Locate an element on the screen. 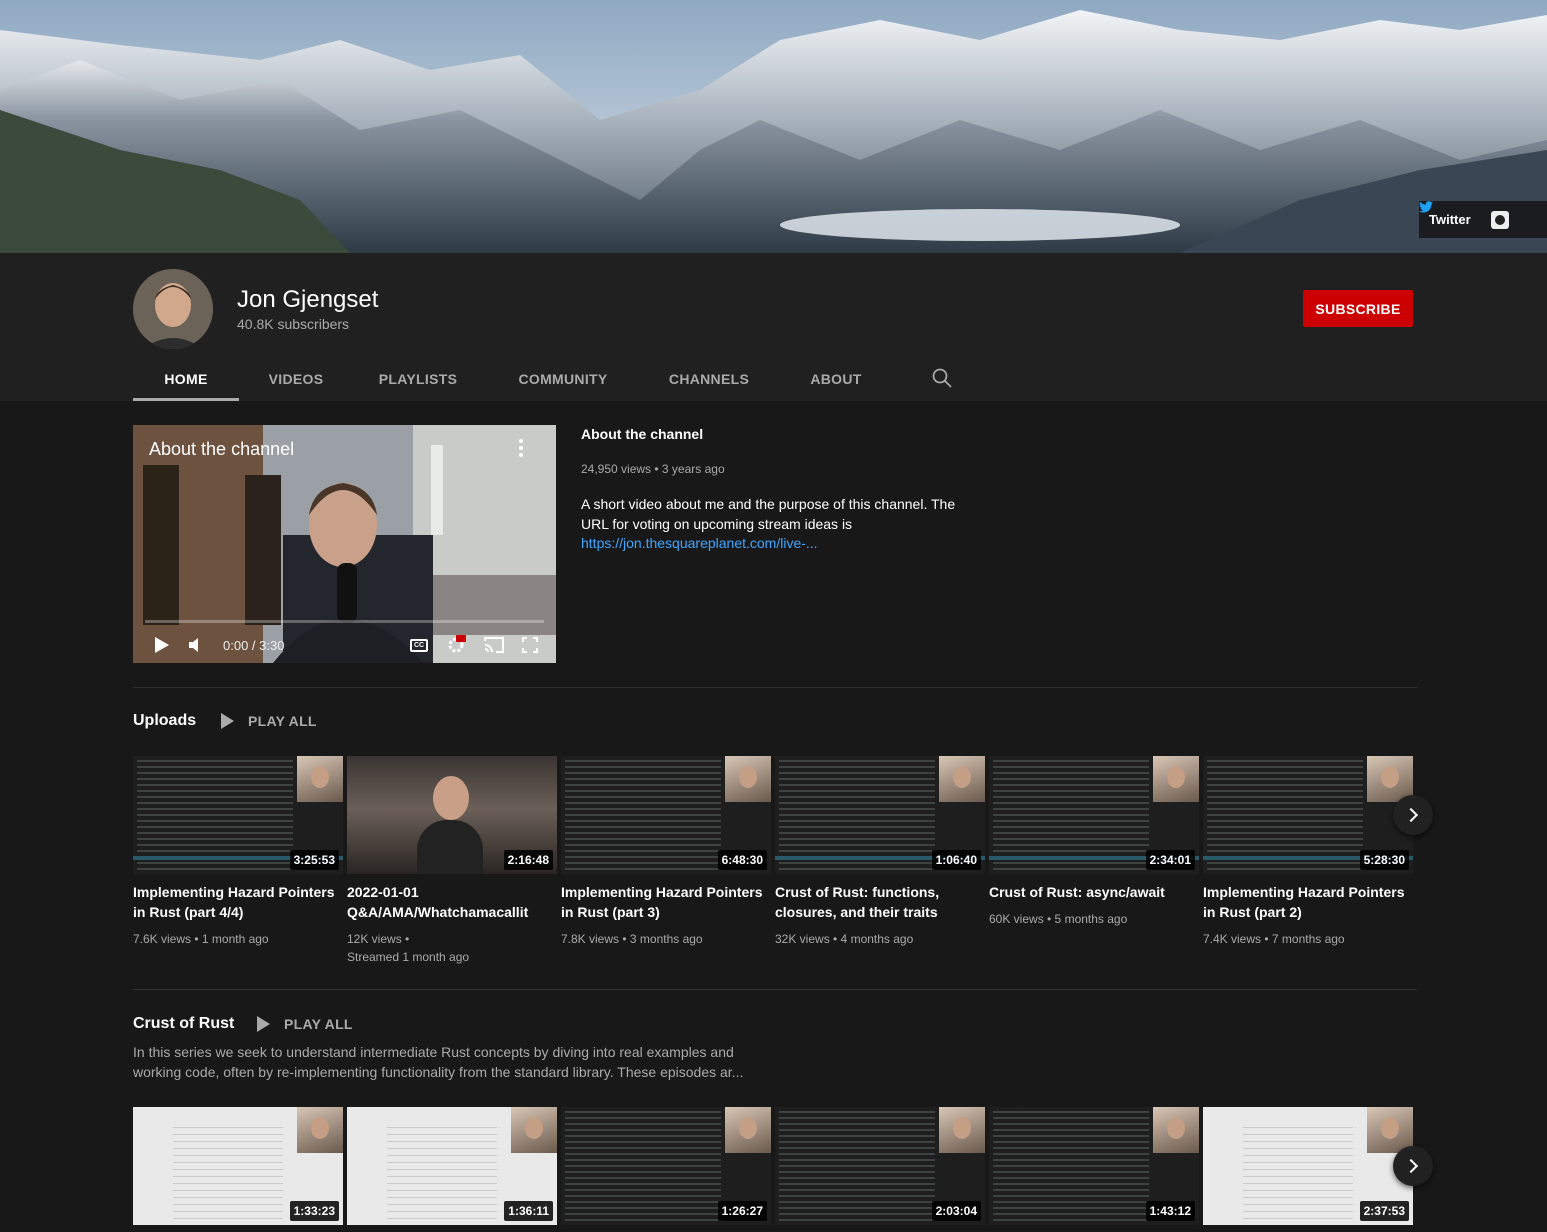 The height and width of the screenshot is (1232, 1547). video-card: 2:03:04 is located at coordinates (880, 1166).